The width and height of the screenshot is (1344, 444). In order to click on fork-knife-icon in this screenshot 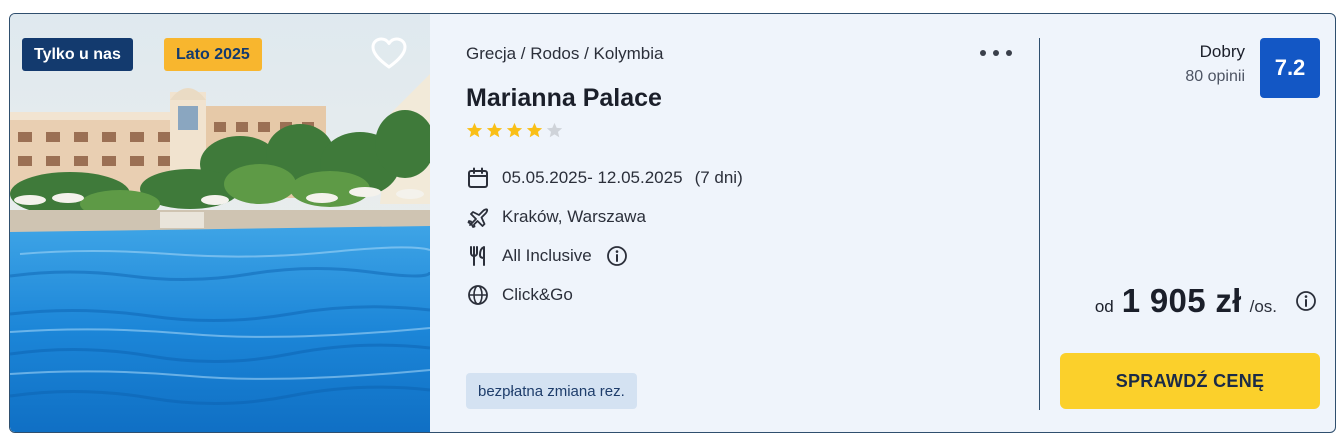, I will do `click(478, 256)`.